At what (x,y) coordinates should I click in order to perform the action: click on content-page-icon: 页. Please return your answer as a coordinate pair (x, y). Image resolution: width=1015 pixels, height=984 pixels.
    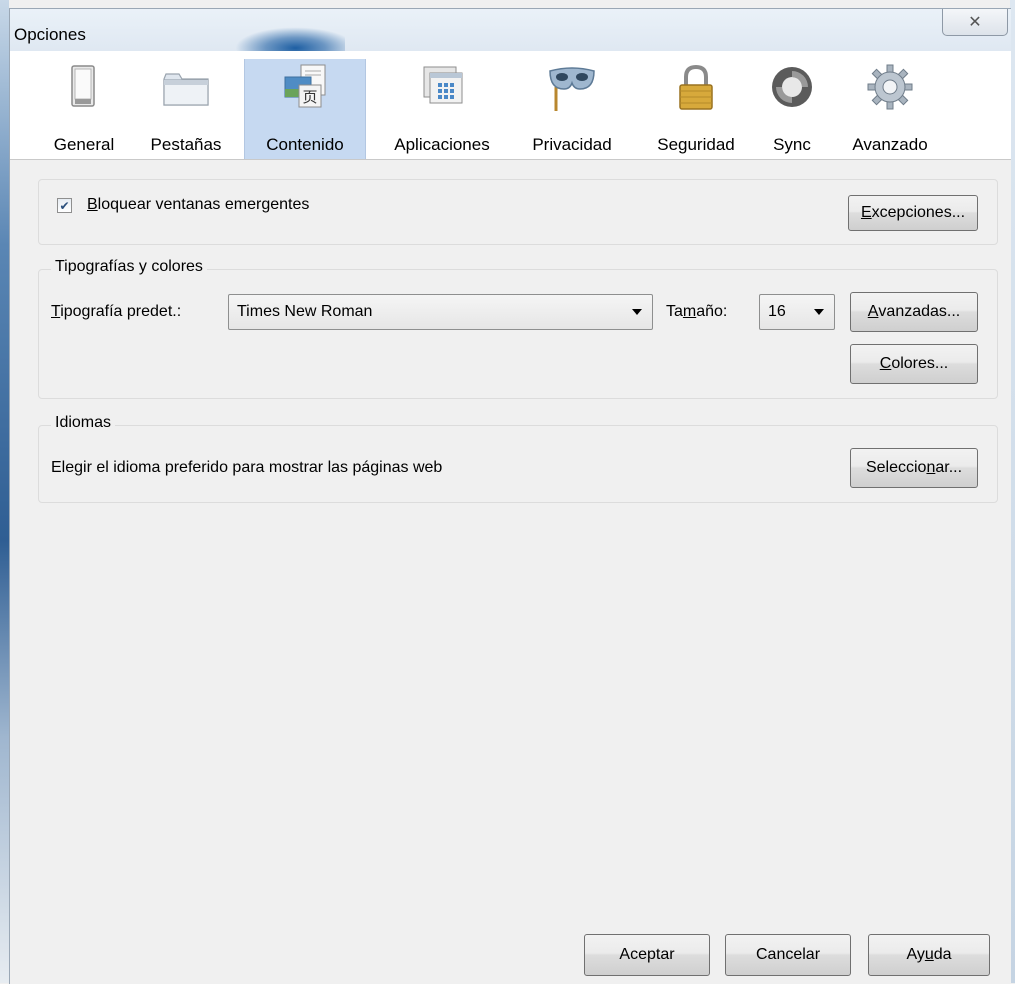
    Looking at the image, I should click on (305, 88).